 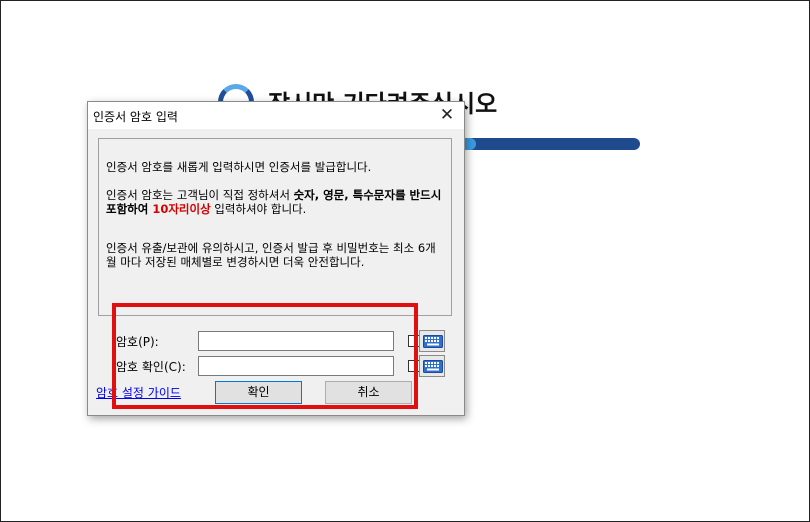 What do you see at coordinates (135, 117) in the screenshot?
I see `dialog-title: 인증서 암호 입력` at bounding box center [135, 117].